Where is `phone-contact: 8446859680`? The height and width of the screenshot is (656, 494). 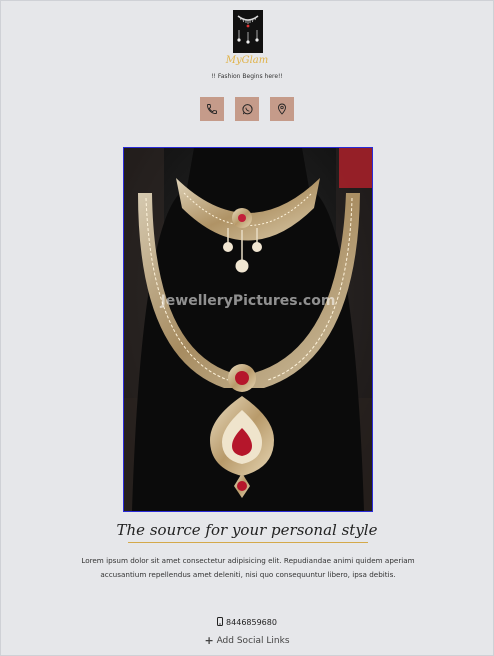 phone-contact: 8446859680 is located at coordinates (247, 622).